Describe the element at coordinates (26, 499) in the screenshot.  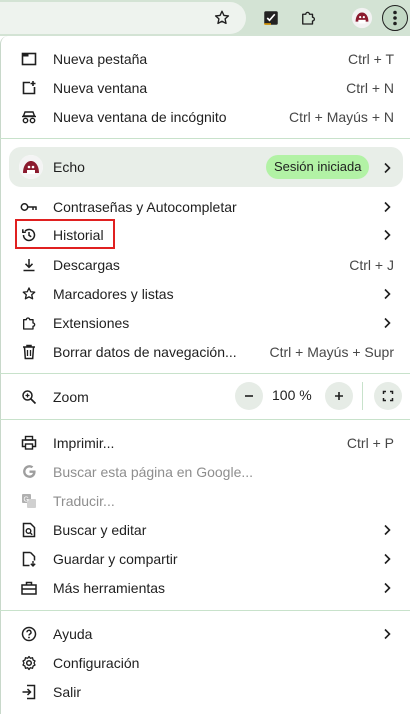
I see `svg-text: G` at that location.